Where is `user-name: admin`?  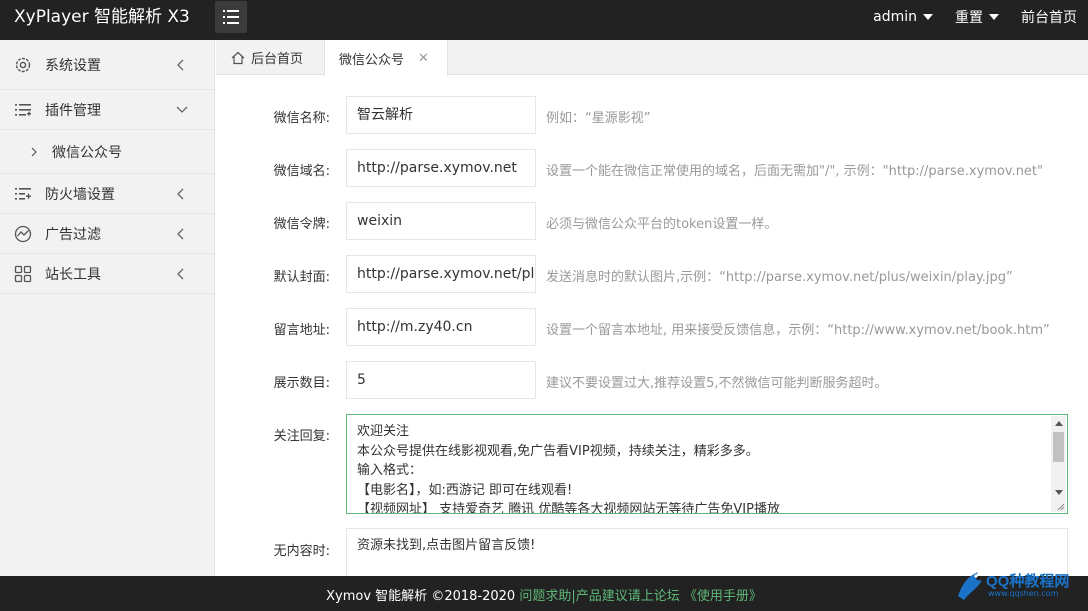 user-name: admin is located at coordinates (895, 17).